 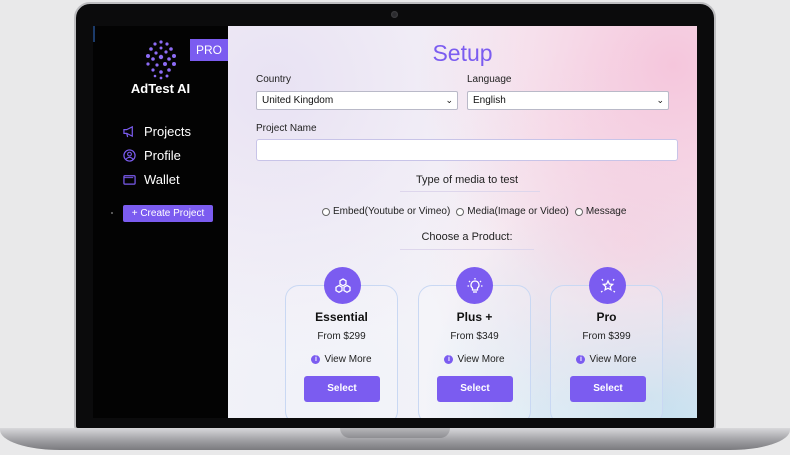 I want to click on cubes-icon, so click(x=342, y=285).